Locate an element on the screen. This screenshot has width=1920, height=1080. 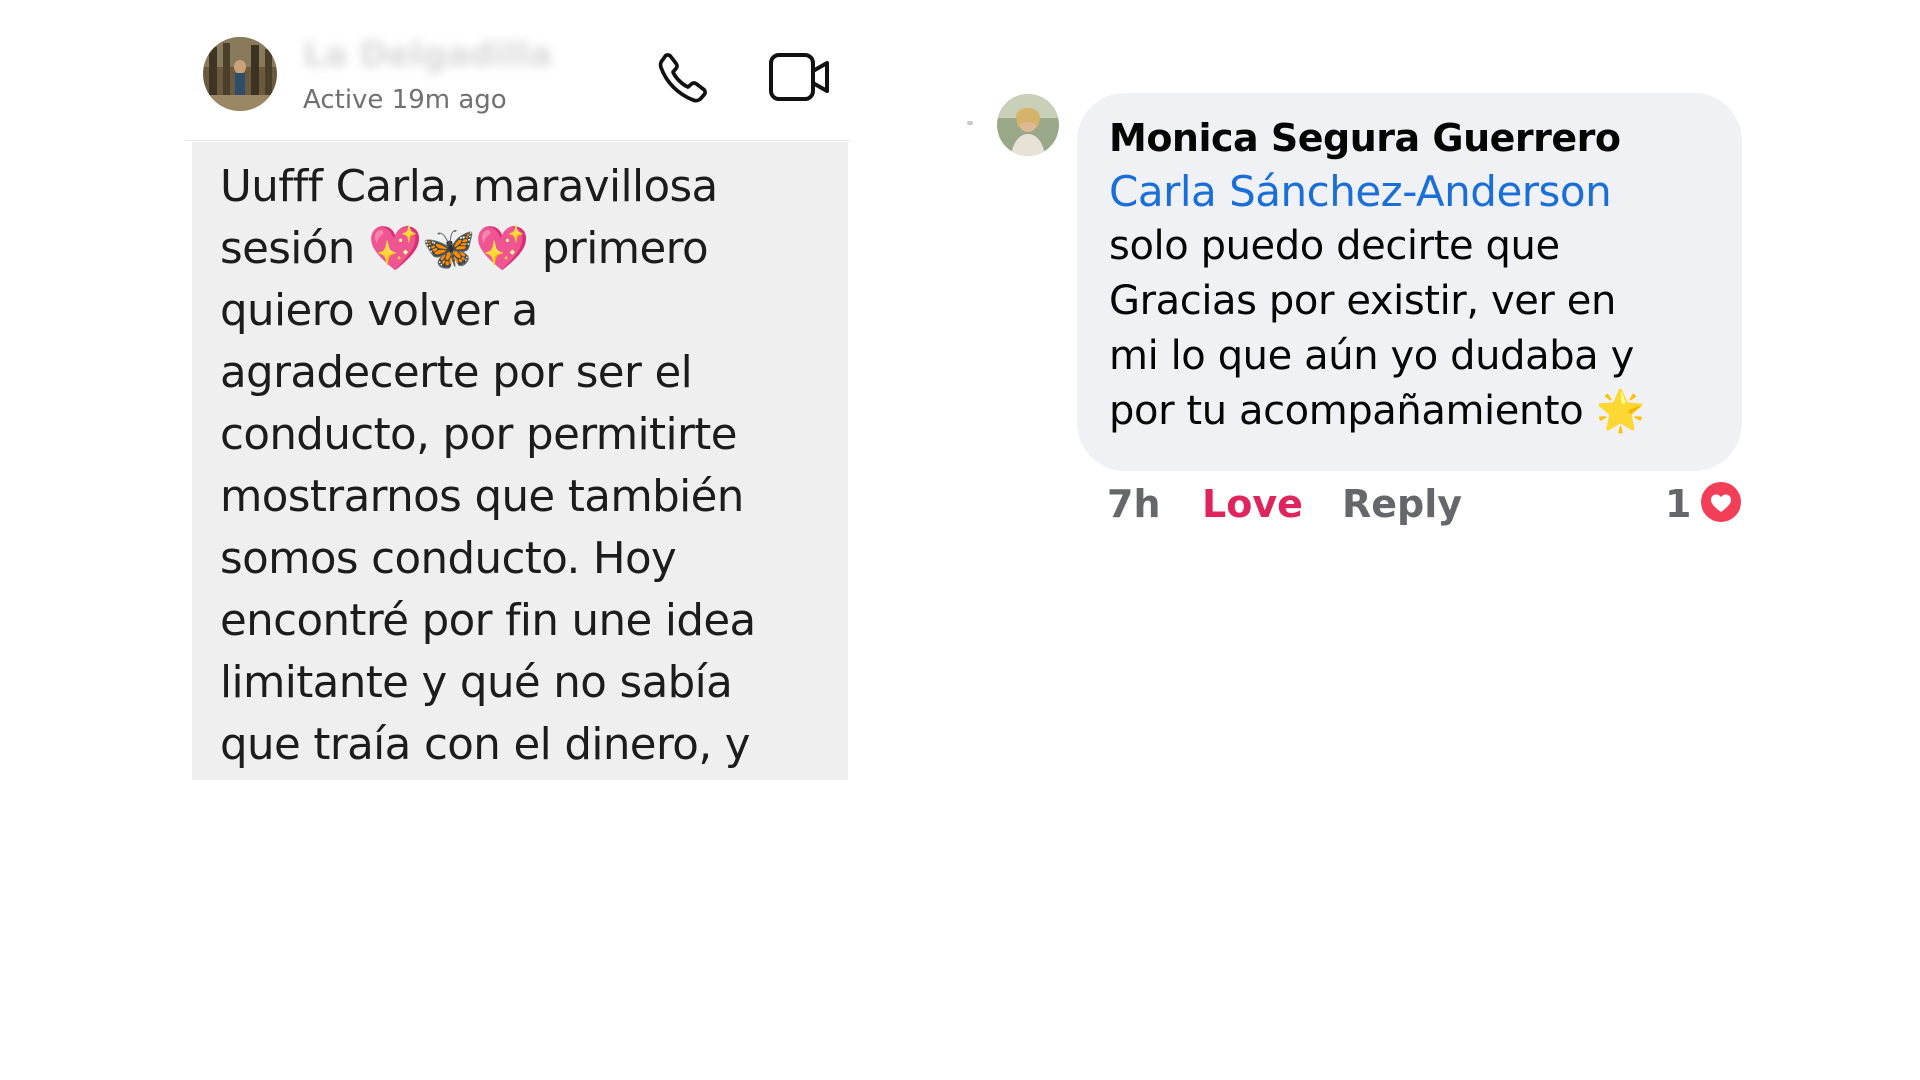
mention-link: Carla Sánchez-Anderson is located at coordinates (1413, 192).